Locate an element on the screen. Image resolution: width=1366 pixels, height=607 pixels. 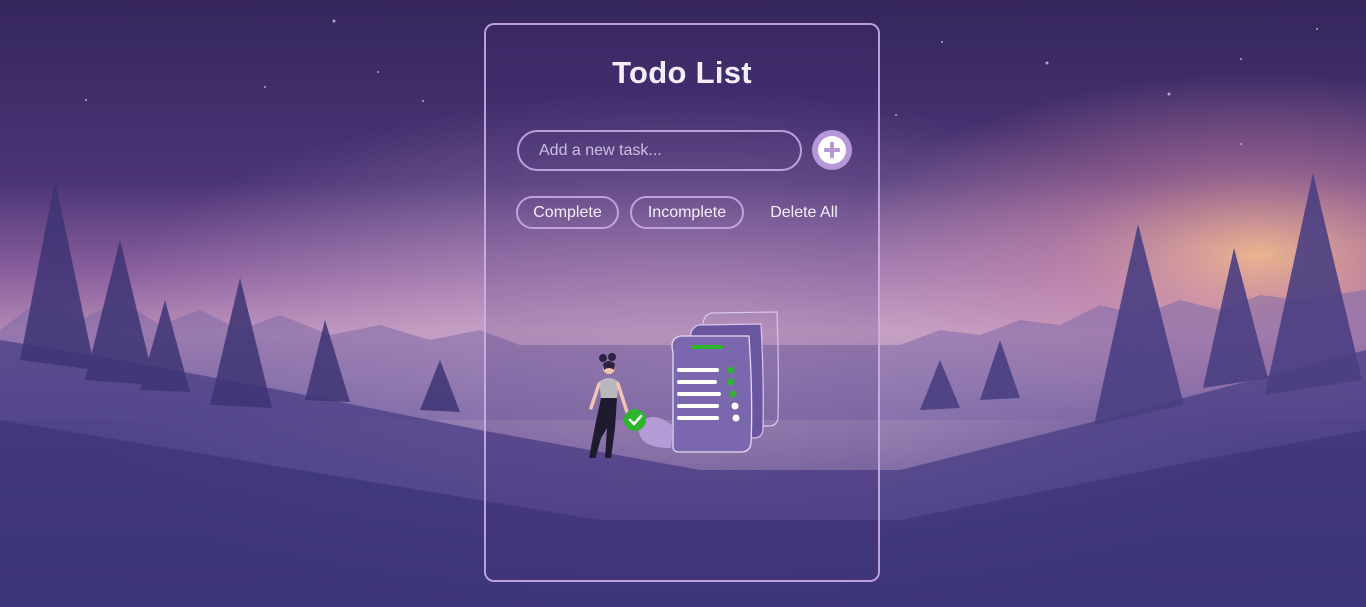
plus-icon is located at coordinates (832, 150).